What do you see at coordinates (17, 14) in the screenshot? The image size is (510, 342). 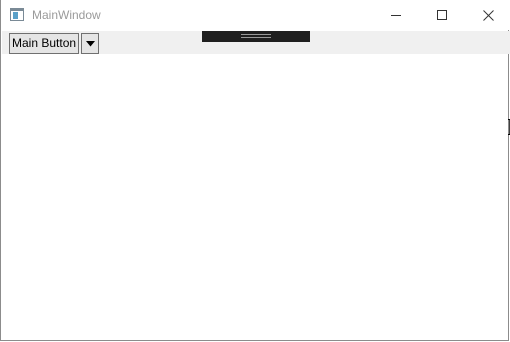 I see `app-window-icon` at bounding box center [17, 14].